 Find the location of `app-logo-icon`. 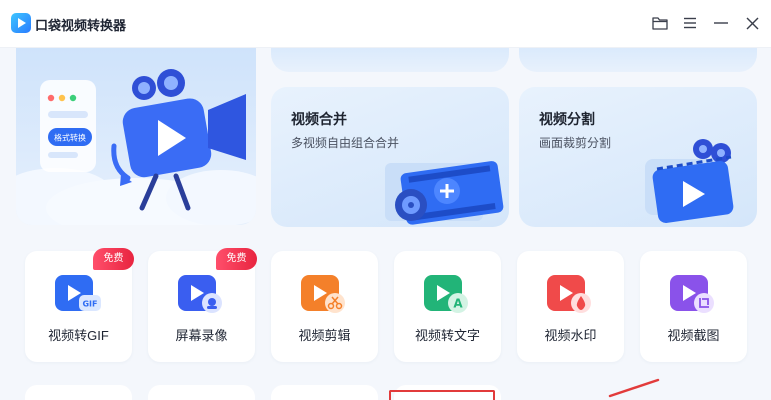

app-logo-icon is located at coordinates (21, 23).